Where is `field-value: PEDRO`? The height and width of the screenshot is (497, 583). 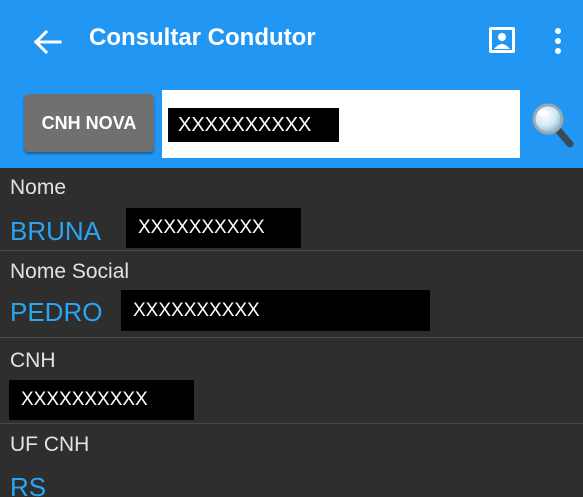 field-value: PEDRO is located at coordinates (56, 312).